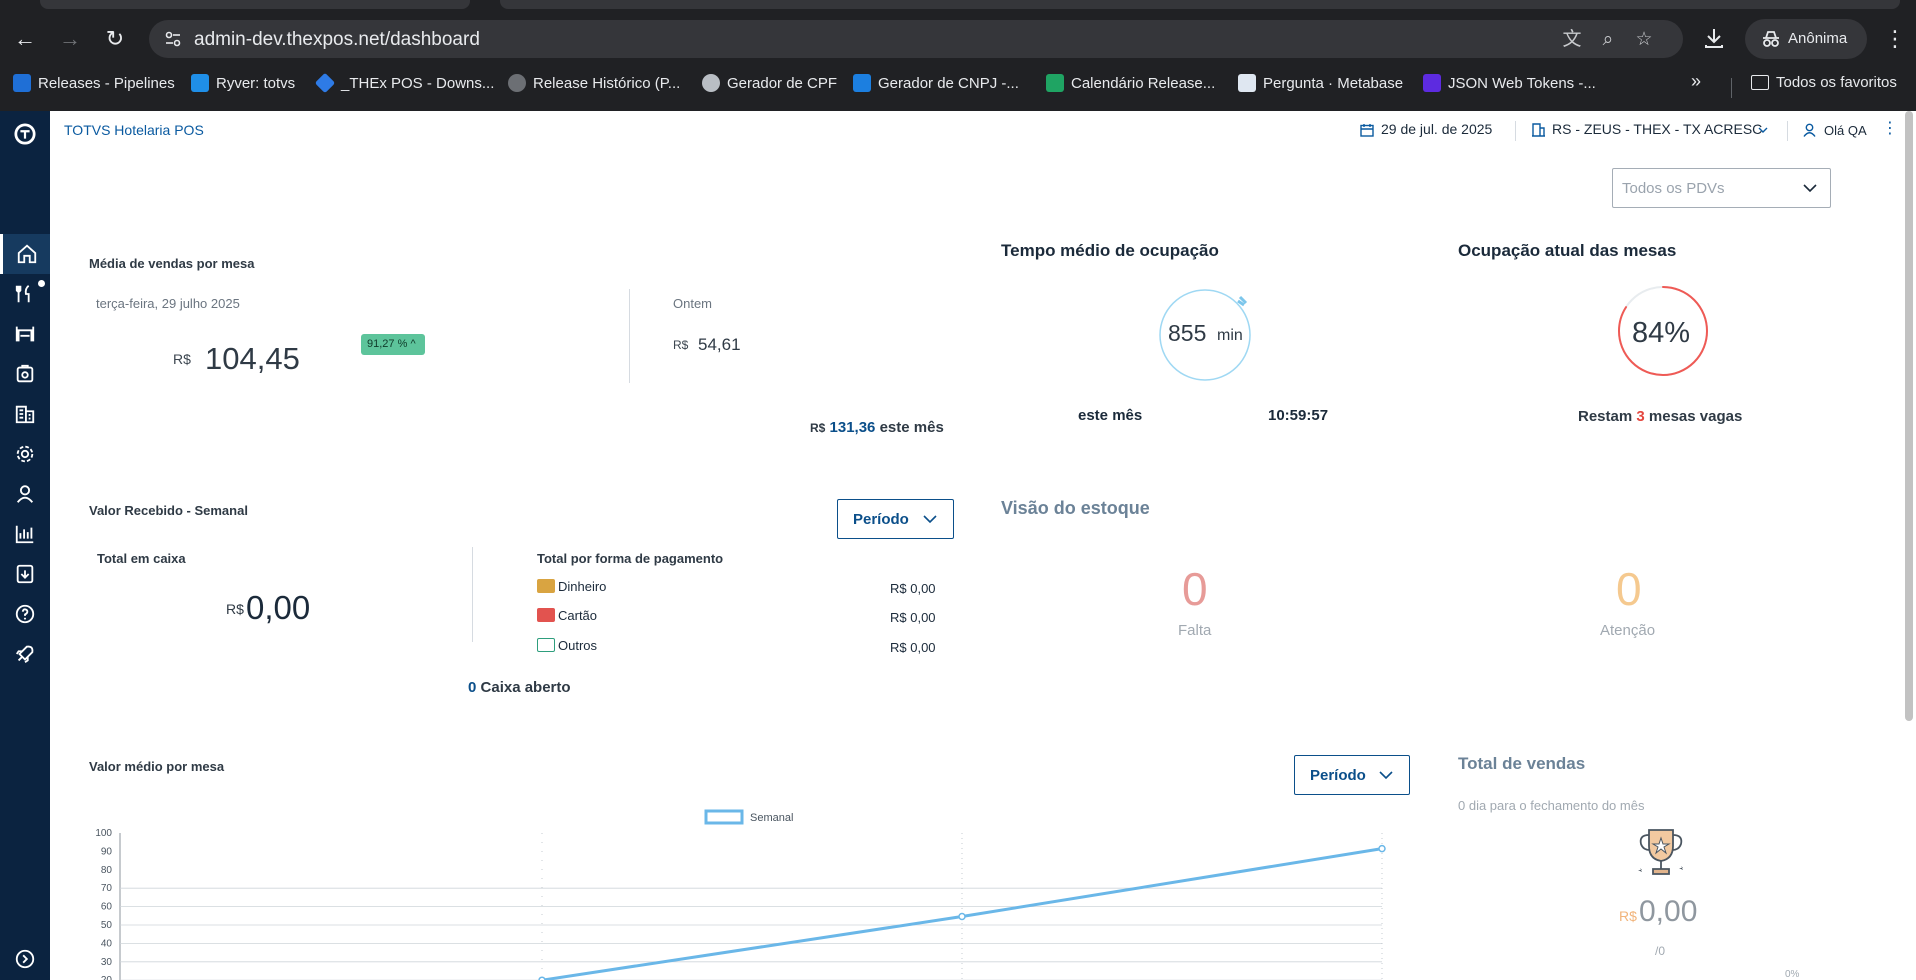 The height and width of the screenshot is (980, 1916). I want to click on gear-icon, so click(25, 454).